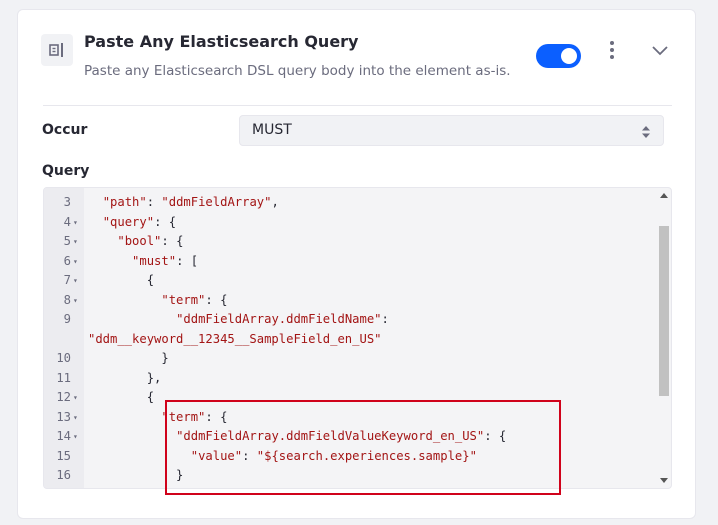 This screenshot has height=525, width=718. What do you see at coordinates (646, 131) in the screenshot?
I see `select-arrows-icon` at bounding box center [646, 131].